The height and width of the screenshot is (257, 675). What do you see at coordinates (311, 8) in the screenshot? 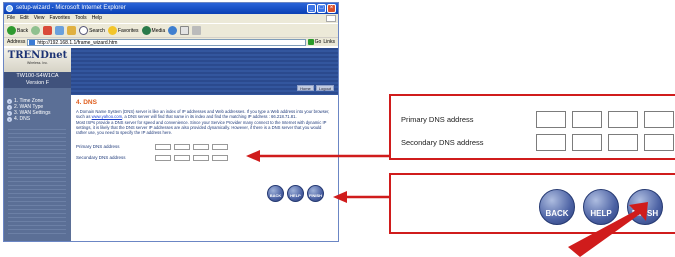
I see `minimize-button: _` at bounding box center [311, 8].